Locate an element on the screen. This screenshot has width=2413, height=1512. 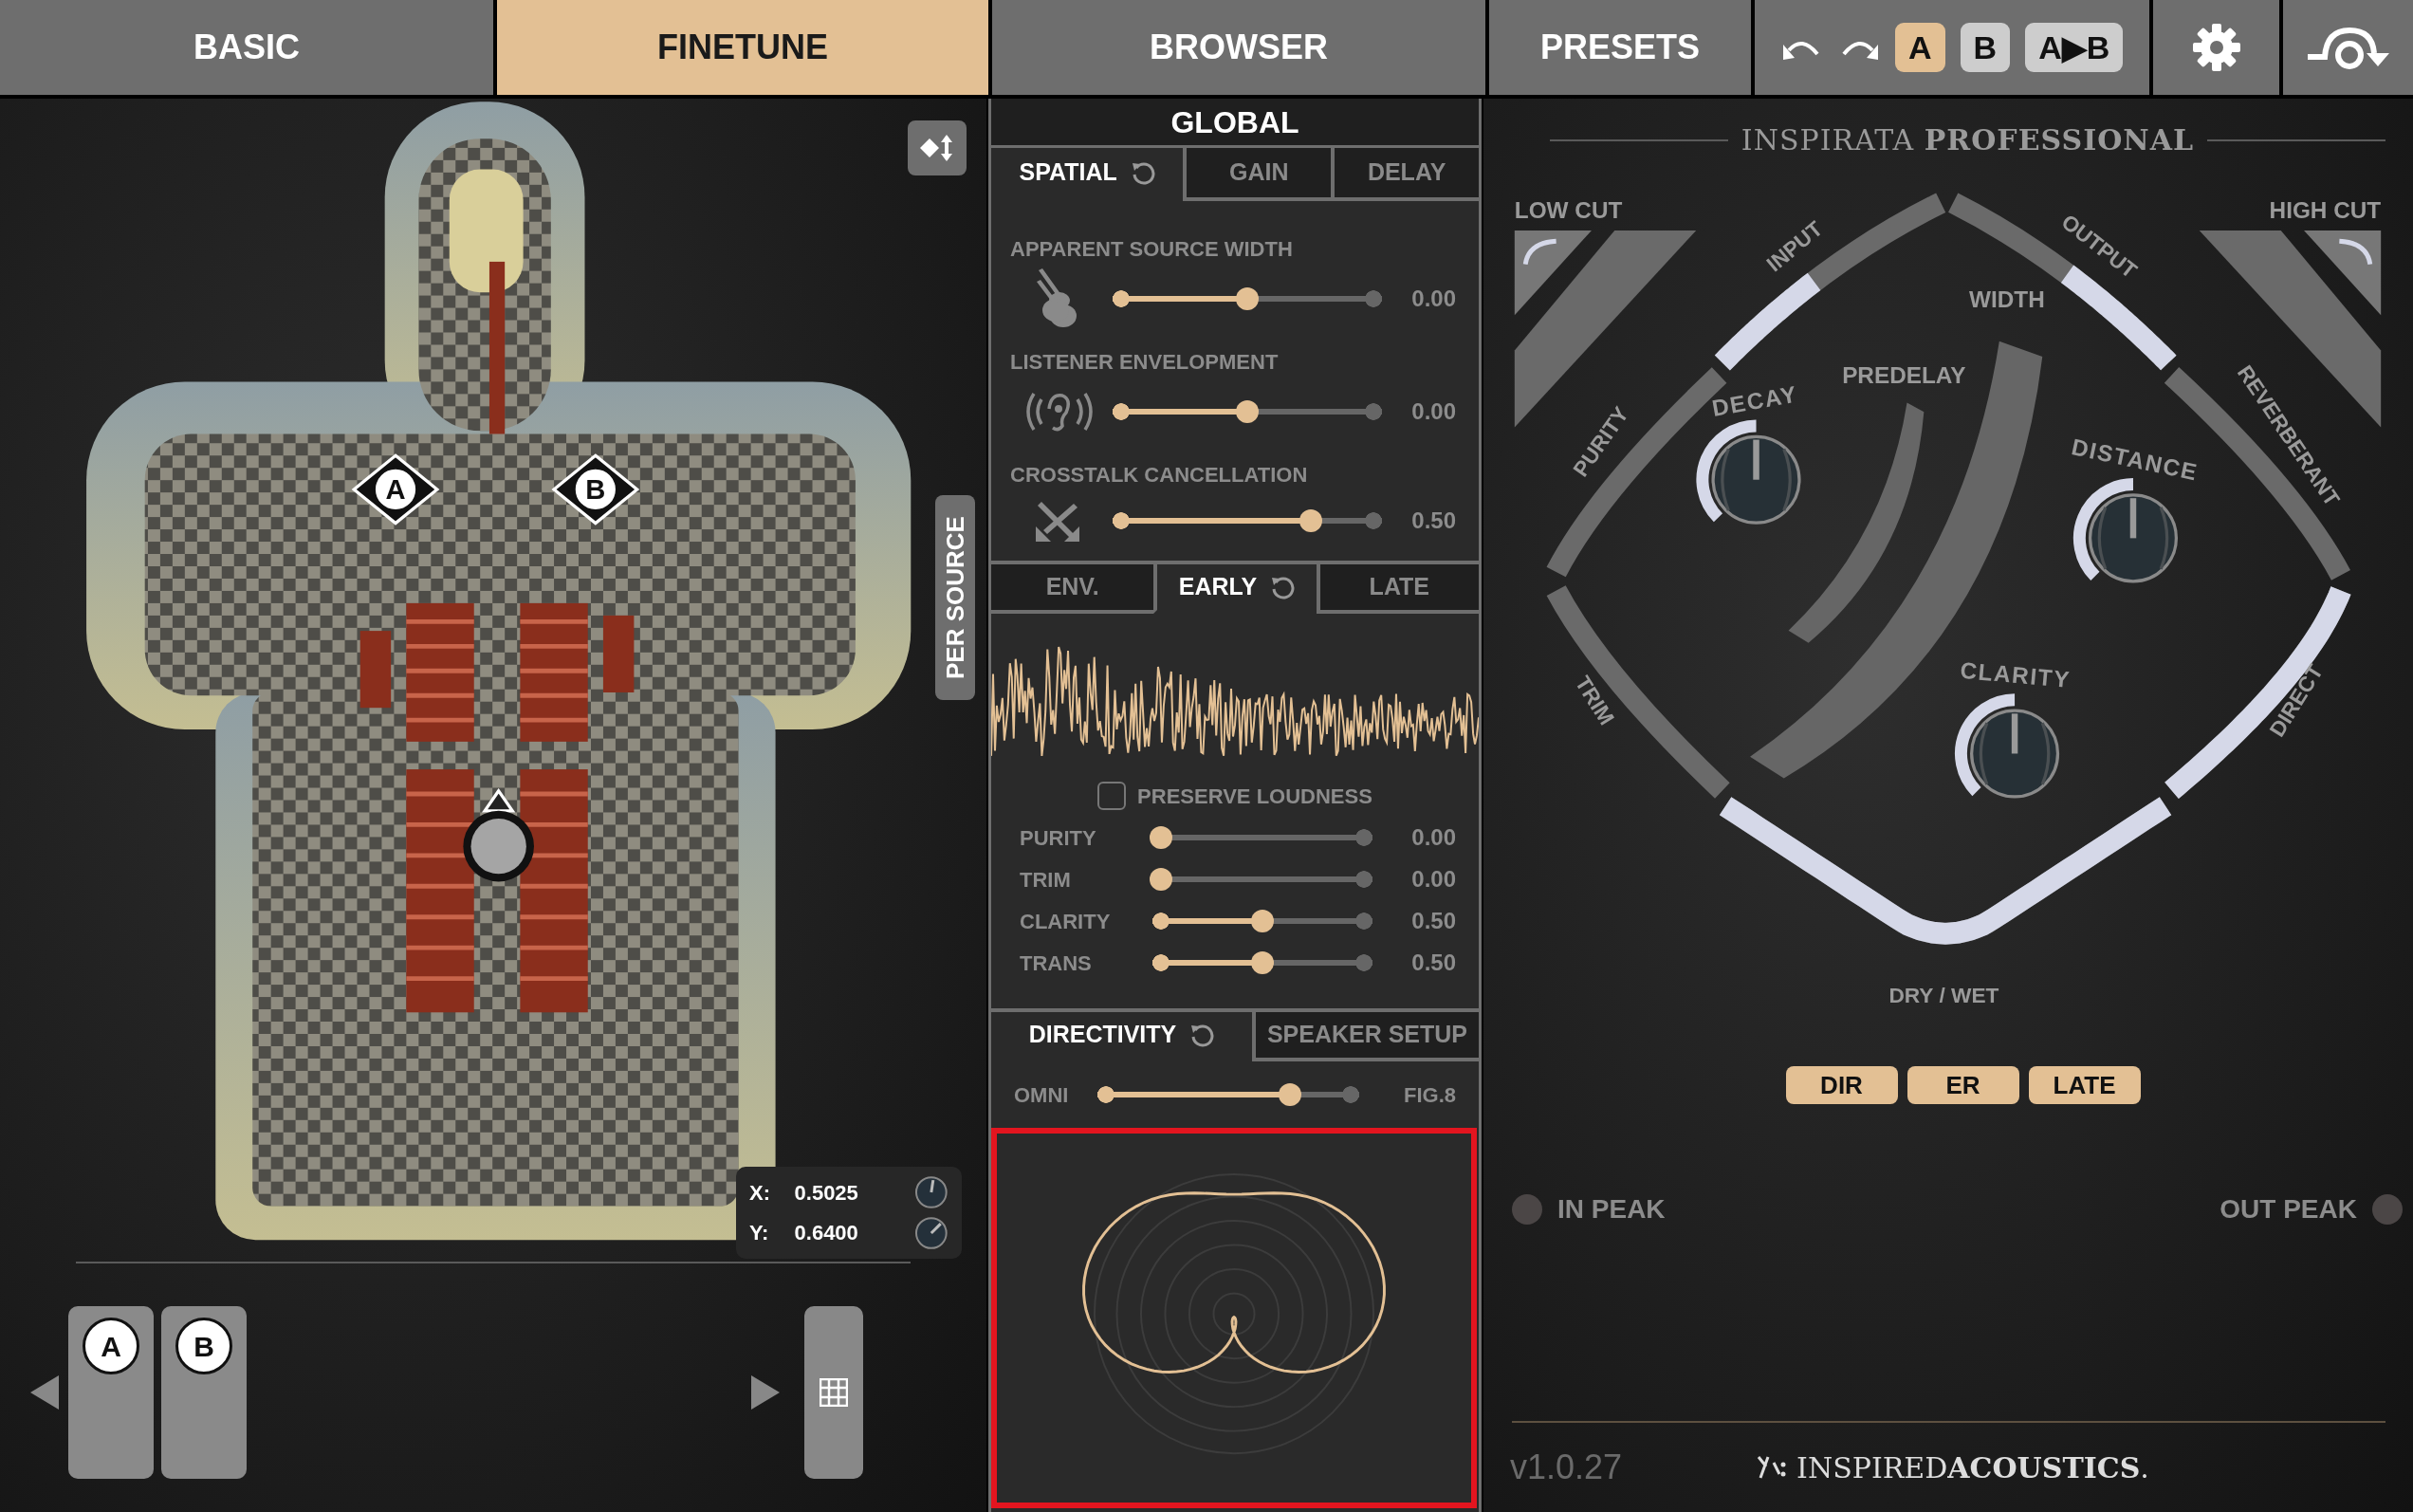
settings-icon is located at coordinates (2216, 47).